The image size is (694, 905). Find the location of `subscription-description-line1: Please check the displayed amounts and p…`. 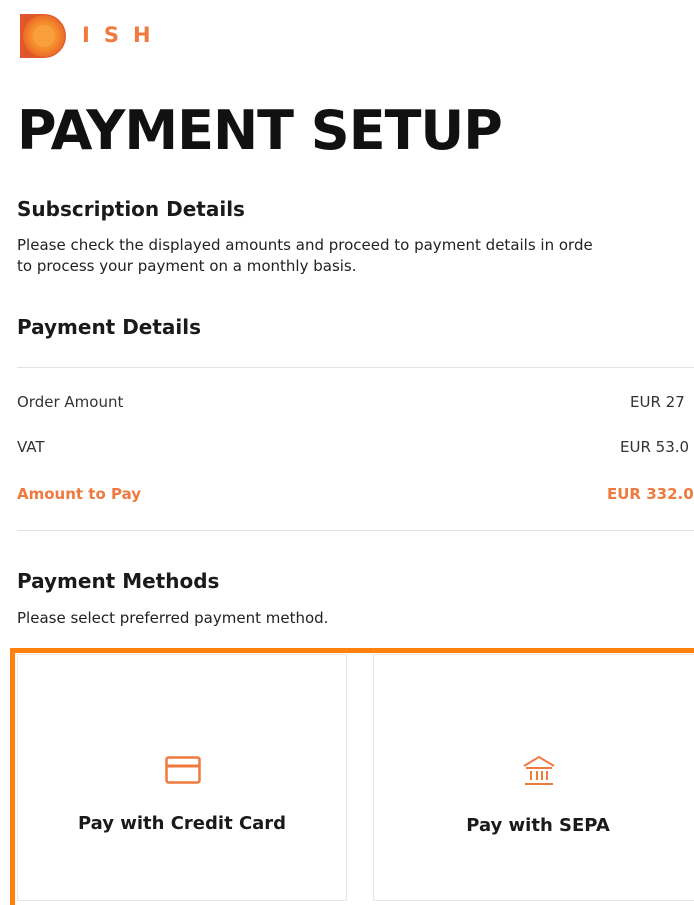

subscription-description-line1: Please check the displayed amounts and p… is located at coordinates (305, 245).